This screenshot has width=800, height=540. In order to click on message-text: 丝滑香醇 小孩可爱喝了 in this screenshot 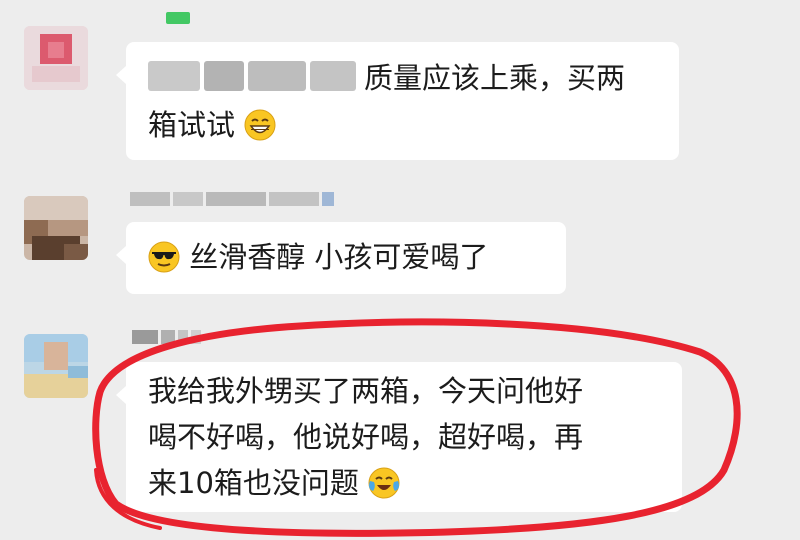, I will do `click(339, 257)`.